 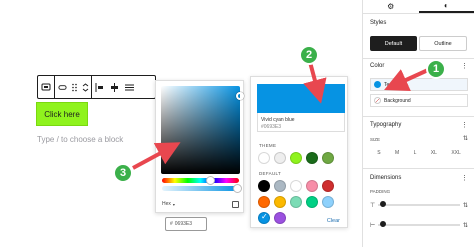 What do you see at coordinates (415, 154) in the screenshot?
I see `size-option-l: L` at bounding box center [415, 154].